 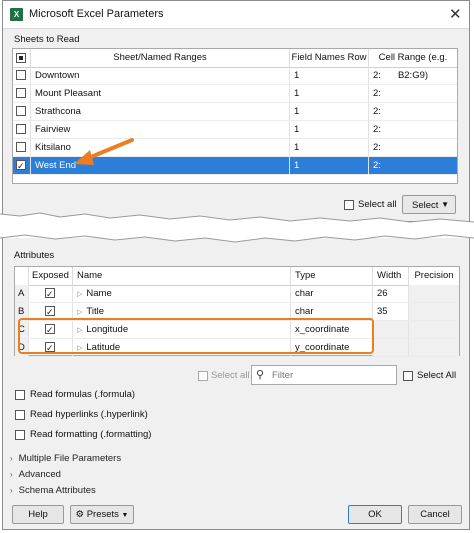 I want to click on attribute-name-cell: ▷ Name, so click(x=182, y=293).